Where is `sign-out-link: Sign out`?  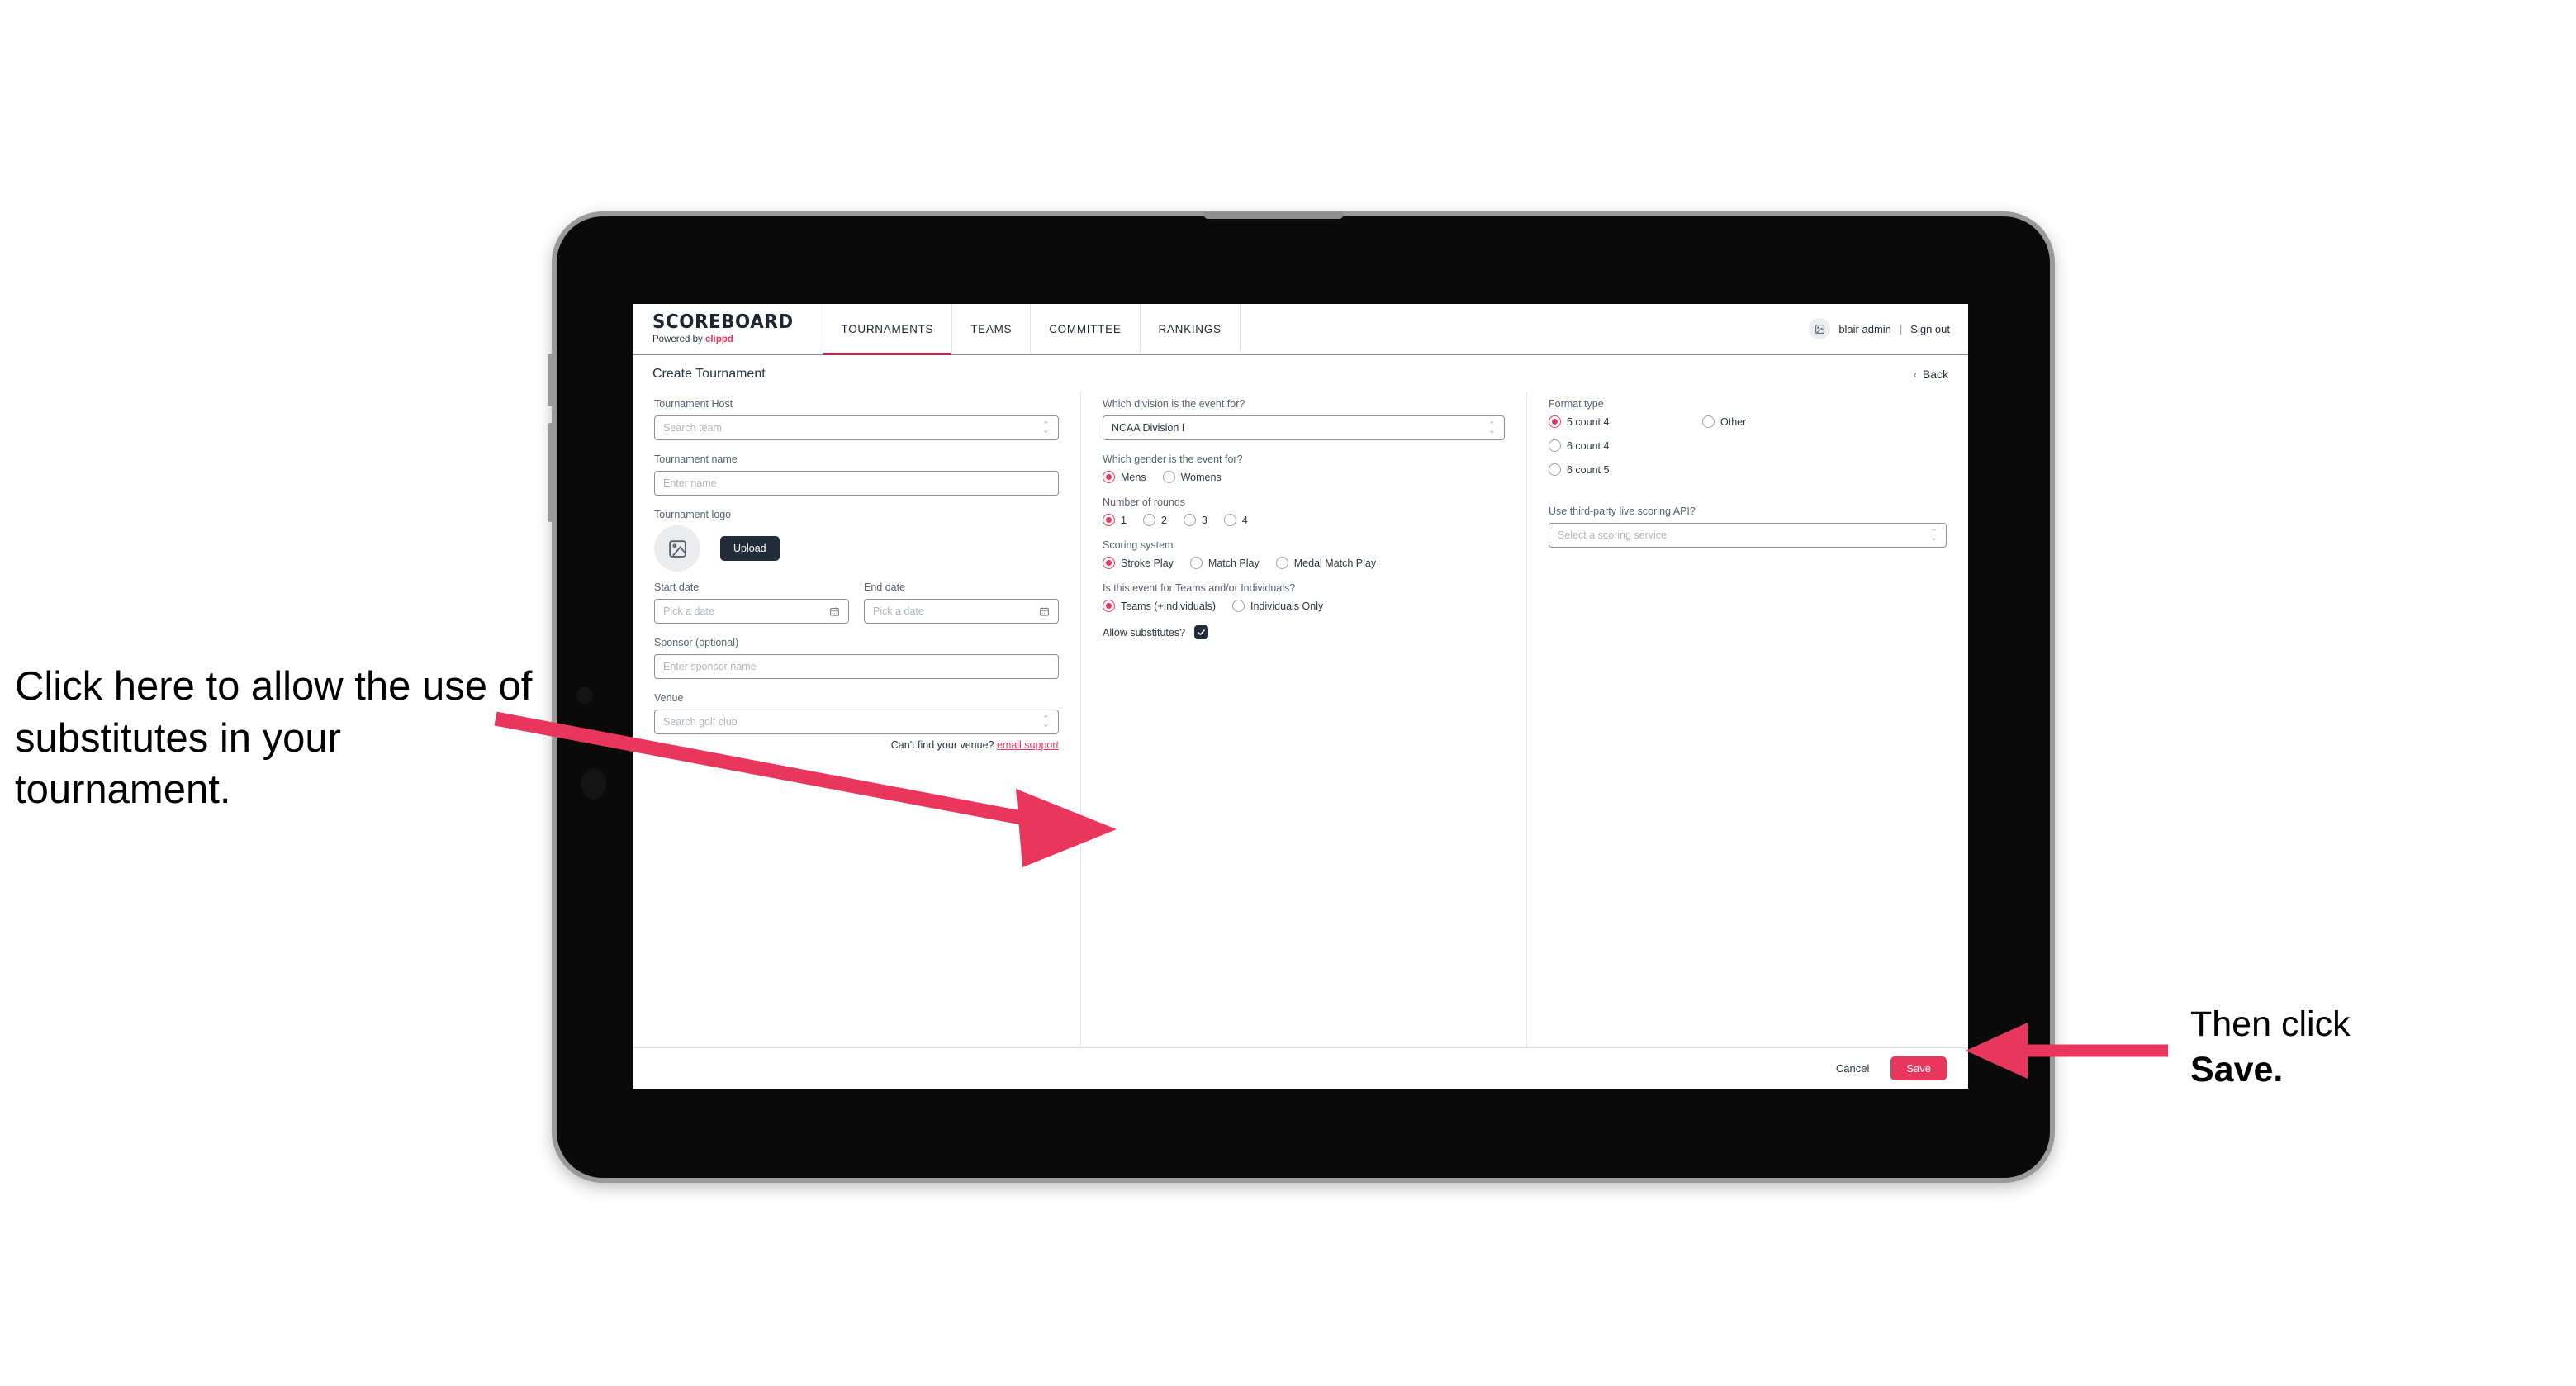 sign-out-link: Sign out is located at coordinates (1930, 329).